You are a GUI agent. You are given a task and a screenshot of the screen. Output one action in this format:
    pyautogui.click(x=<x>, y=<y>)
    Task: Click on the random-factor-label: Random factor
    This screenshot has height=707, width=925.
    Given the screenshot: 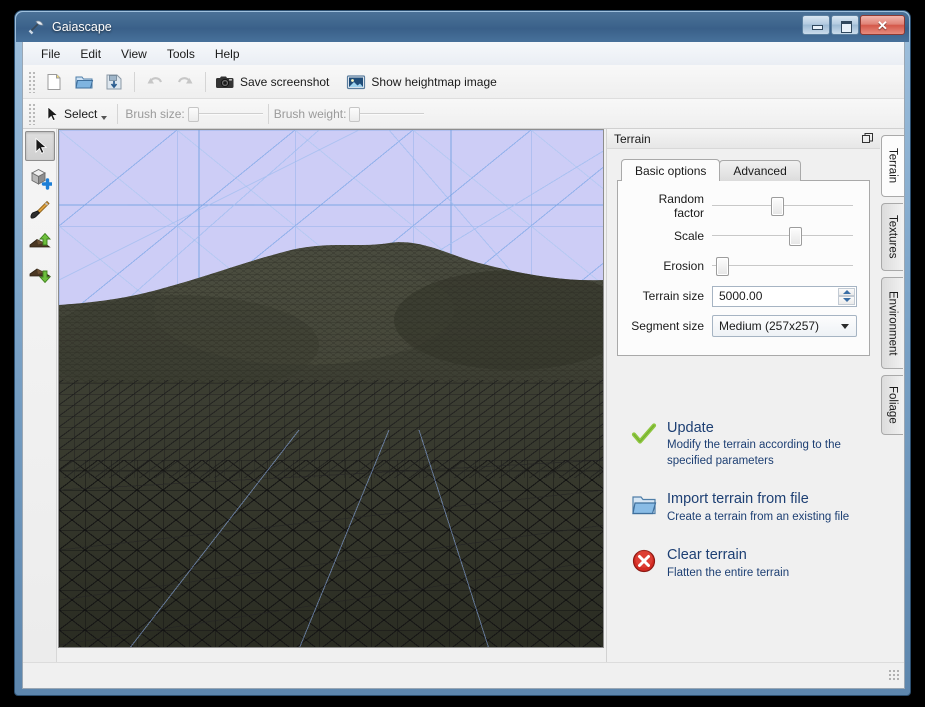 What is the action you would take?
    pyautogui.click(x=681, y=206)
    